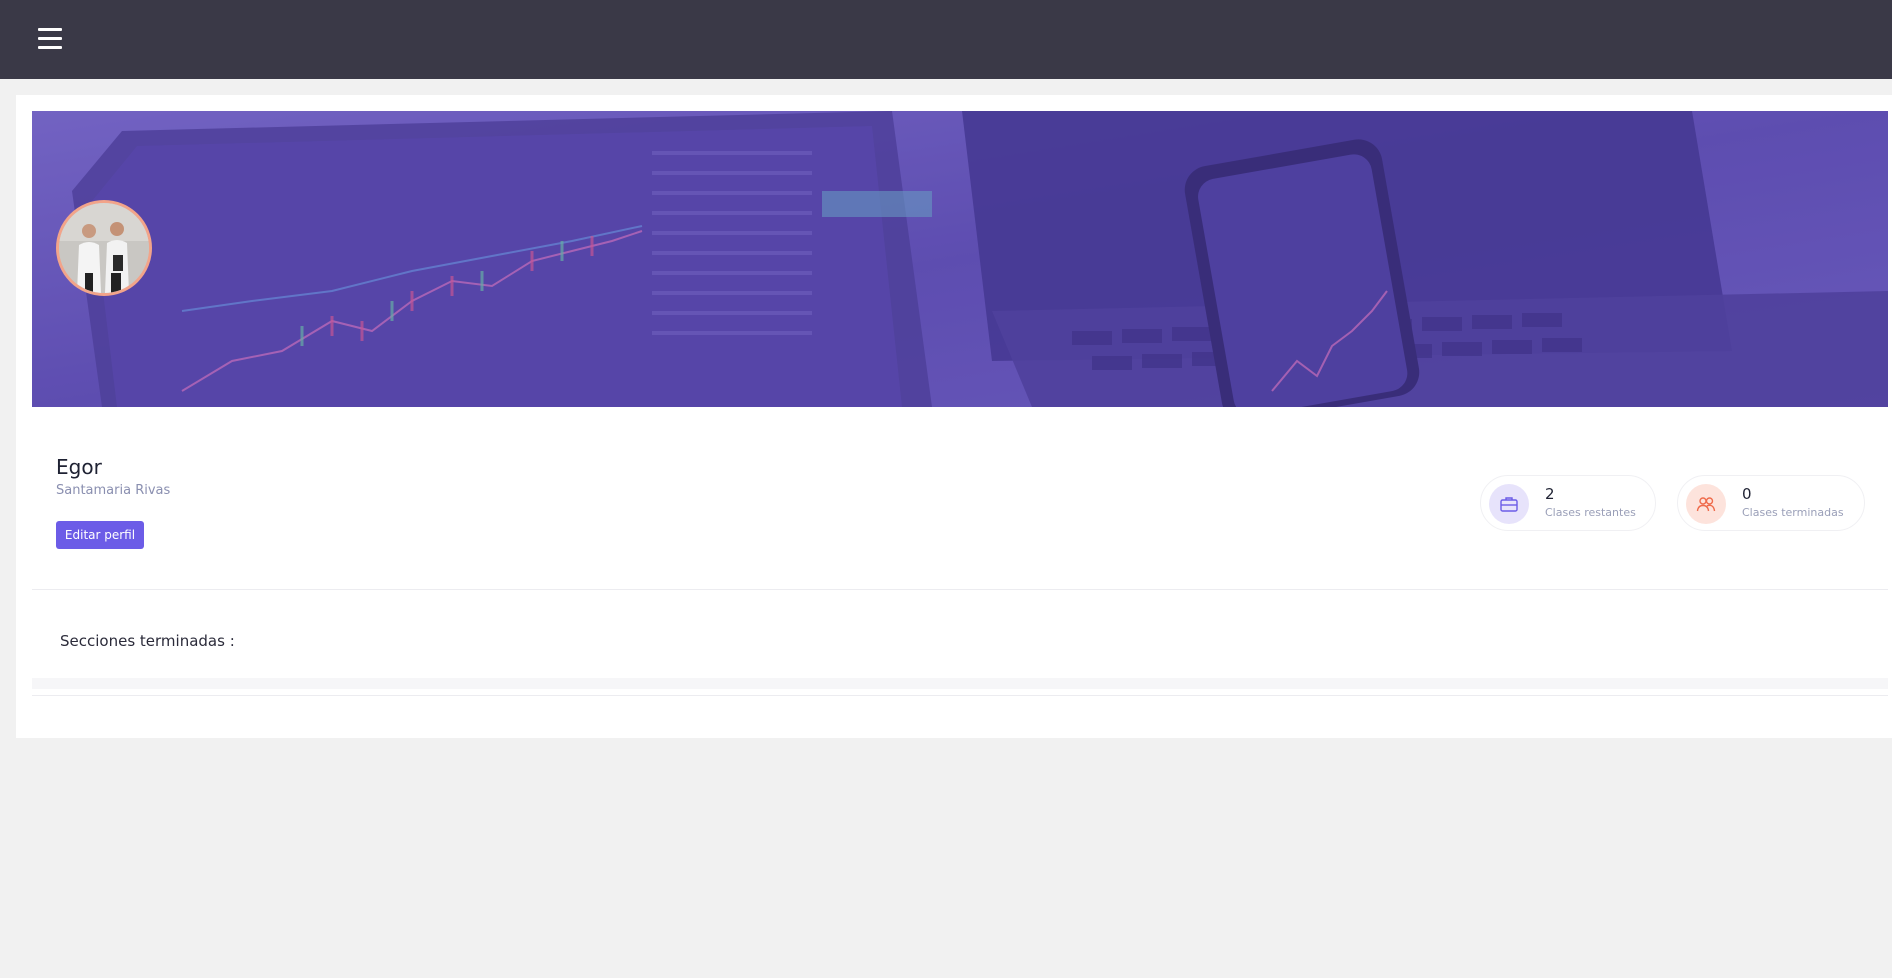 This screenshot has height=978, width=1892. Describe the element at coordinates (1706, 504) in the screenshot. I see `users-icon` at that location.